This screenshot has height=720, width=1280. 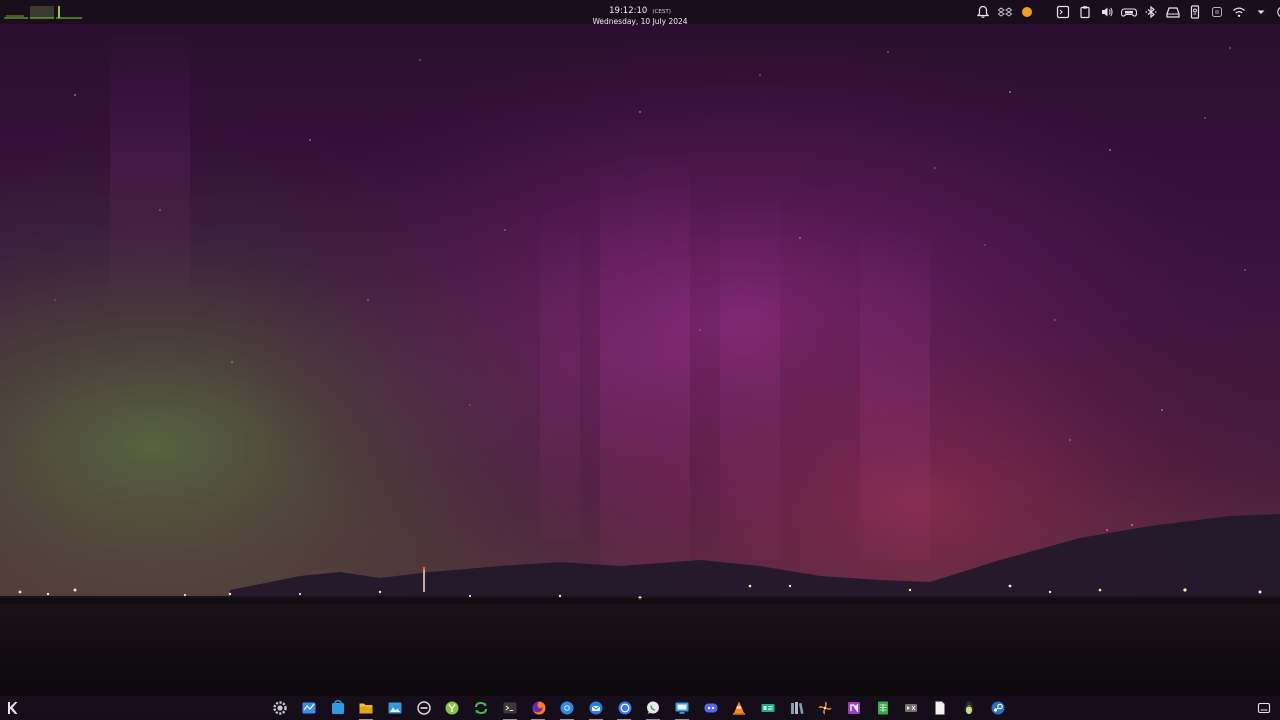 I want to click on discover-store-icon, so click(x=337, y=707).